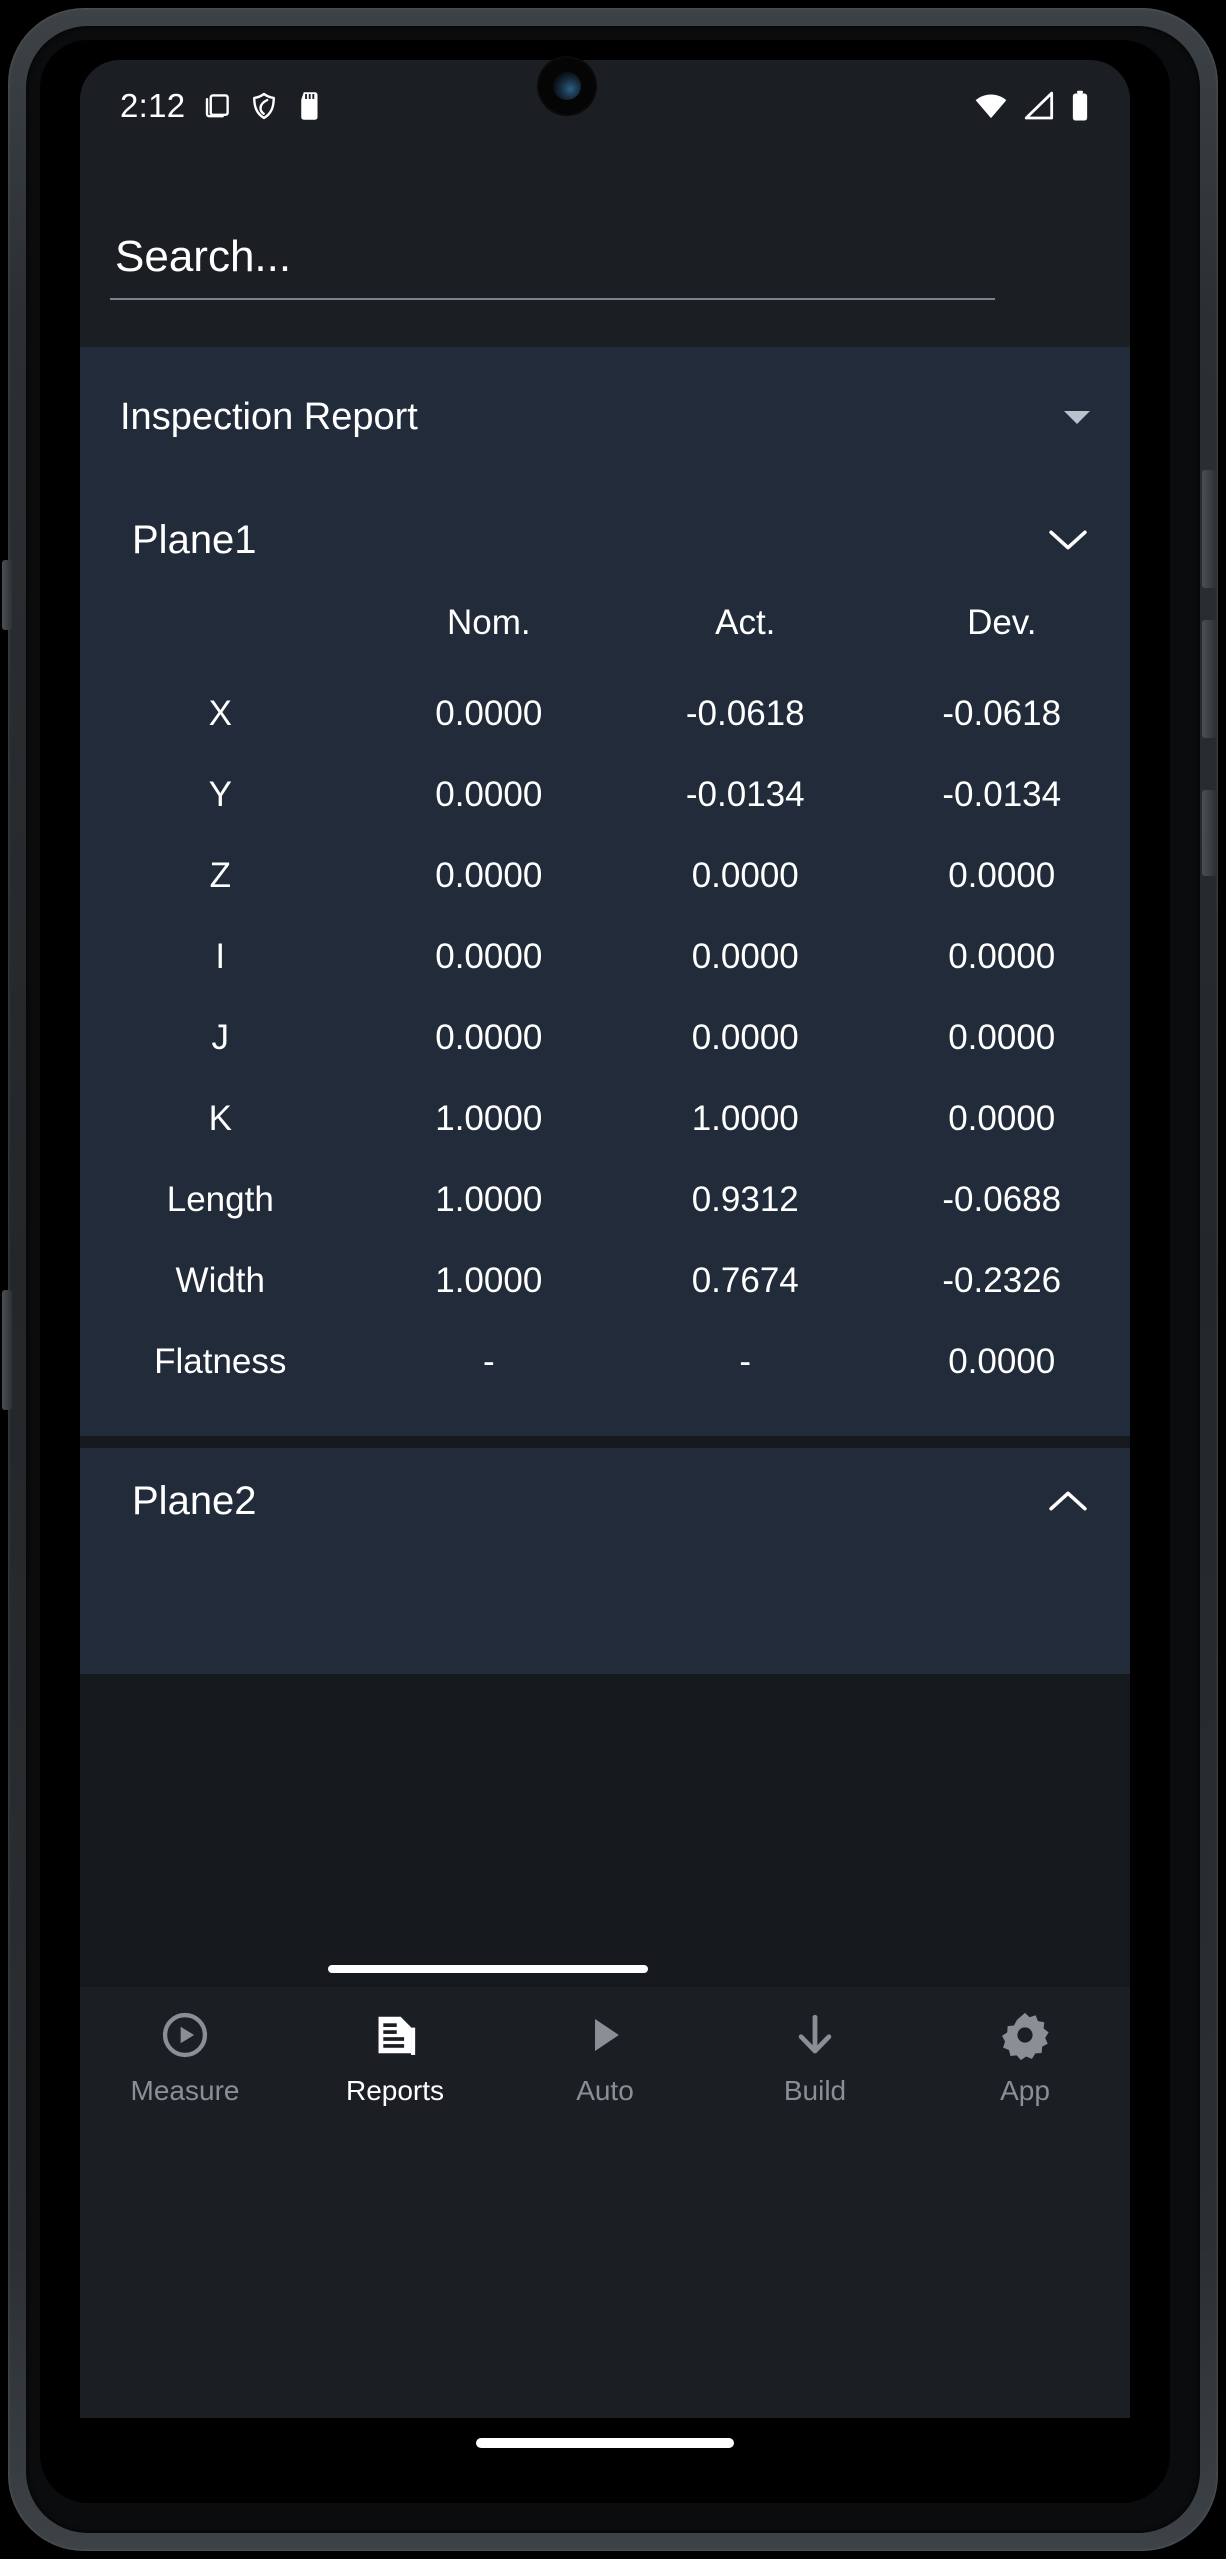  Describe the element at coordinates (185, 2090) in the screenshot. I see `nav-label: Measure` at that location.